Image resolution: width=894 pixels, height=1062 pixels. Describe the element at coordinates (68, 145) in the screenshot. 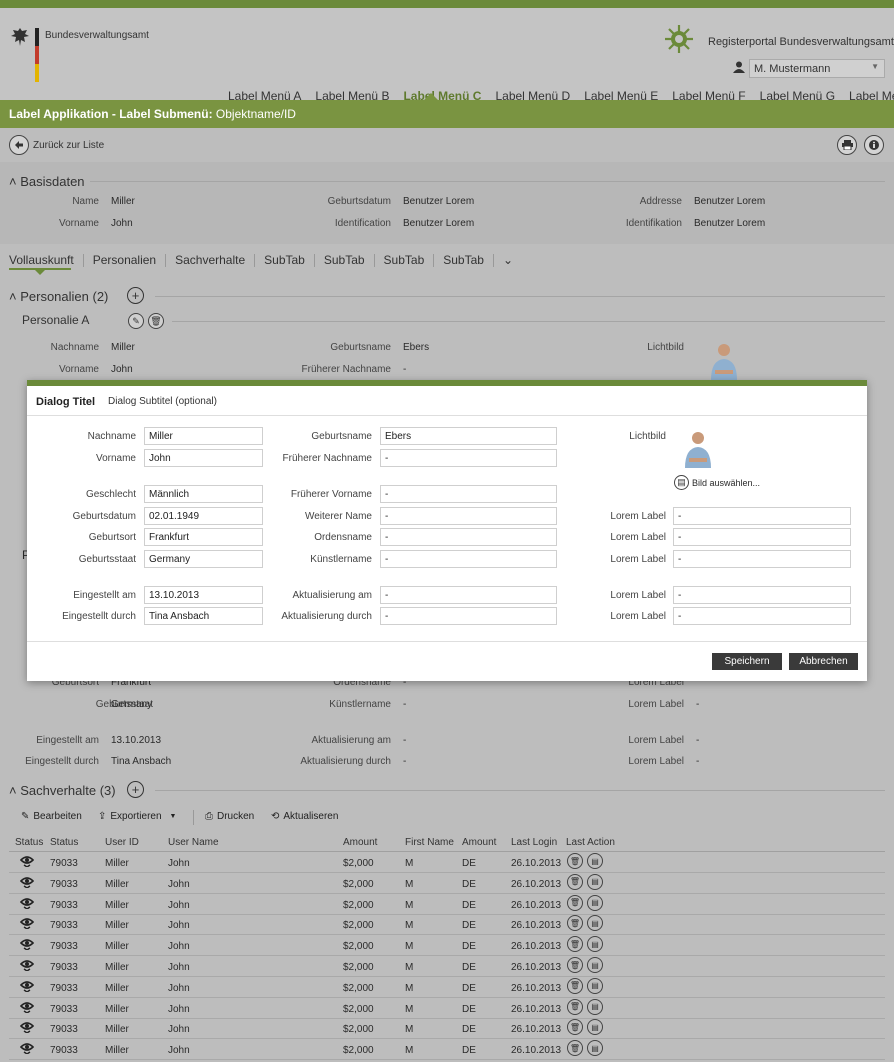

I see `back-to-list-link: Zurück zur Liste` at that location.